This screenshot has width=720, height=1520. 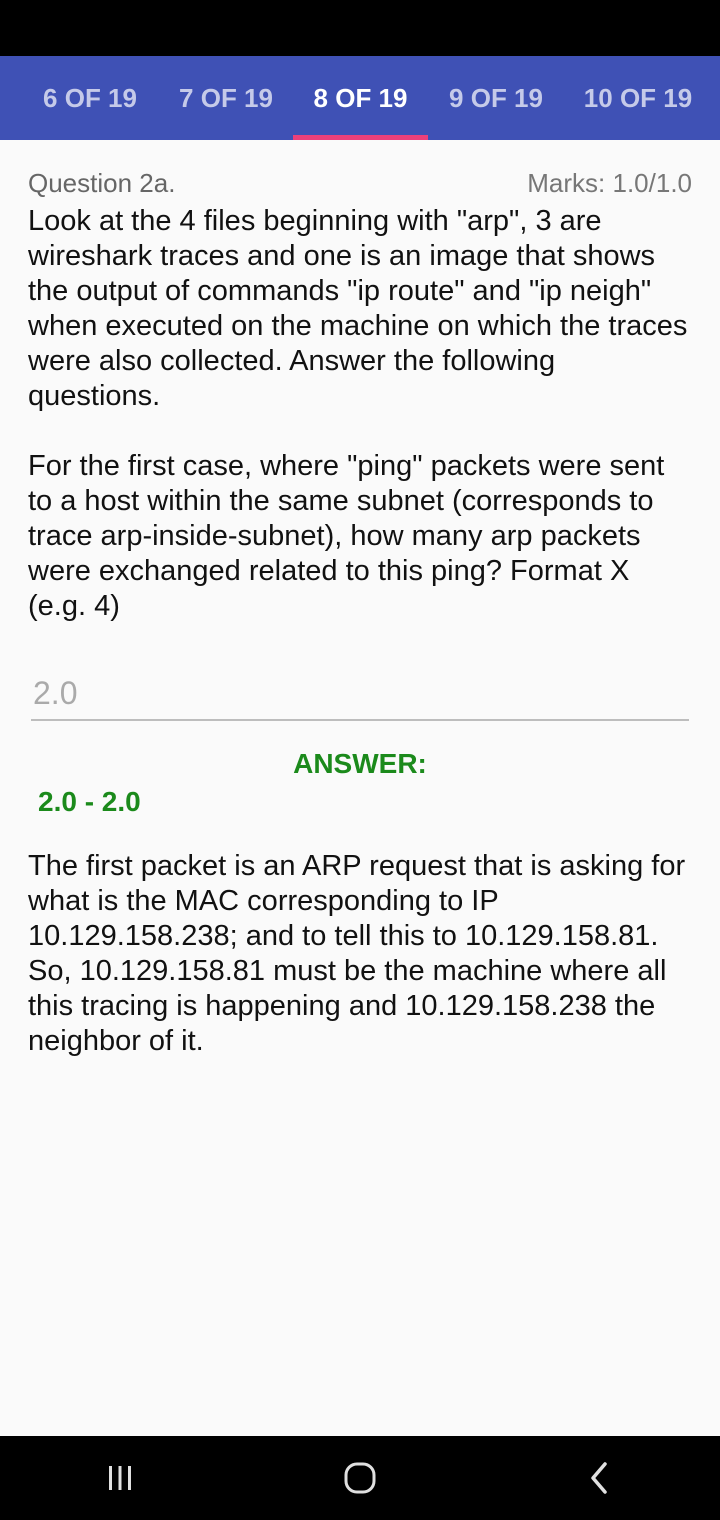 What do you see at coordinates (89, 801) in the screenshot?
I see `answer-range: 2.0 - 2.0` at bounding box center [89, 801].